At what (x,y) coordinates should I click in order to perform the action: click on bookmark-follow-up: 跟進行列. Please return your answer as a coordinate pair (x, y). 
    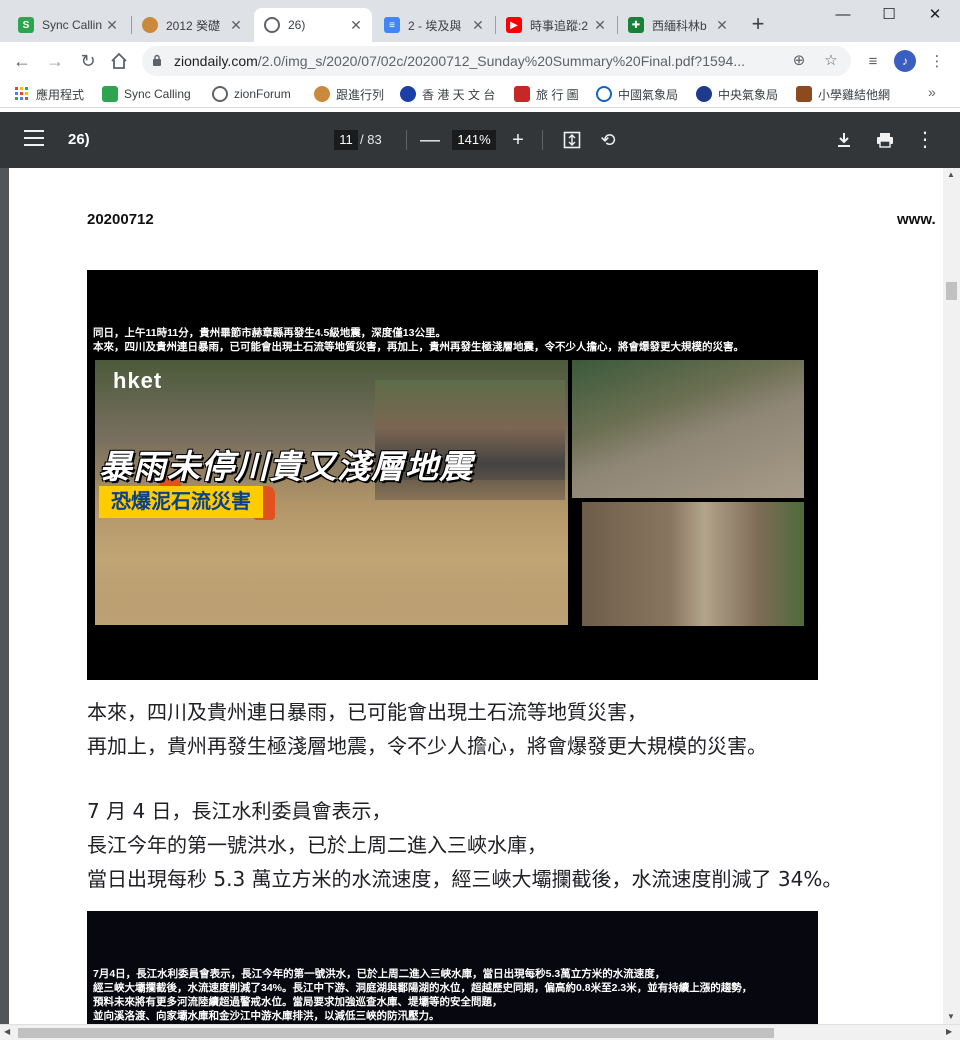
    Looking at the image, I should click on (349, 94).